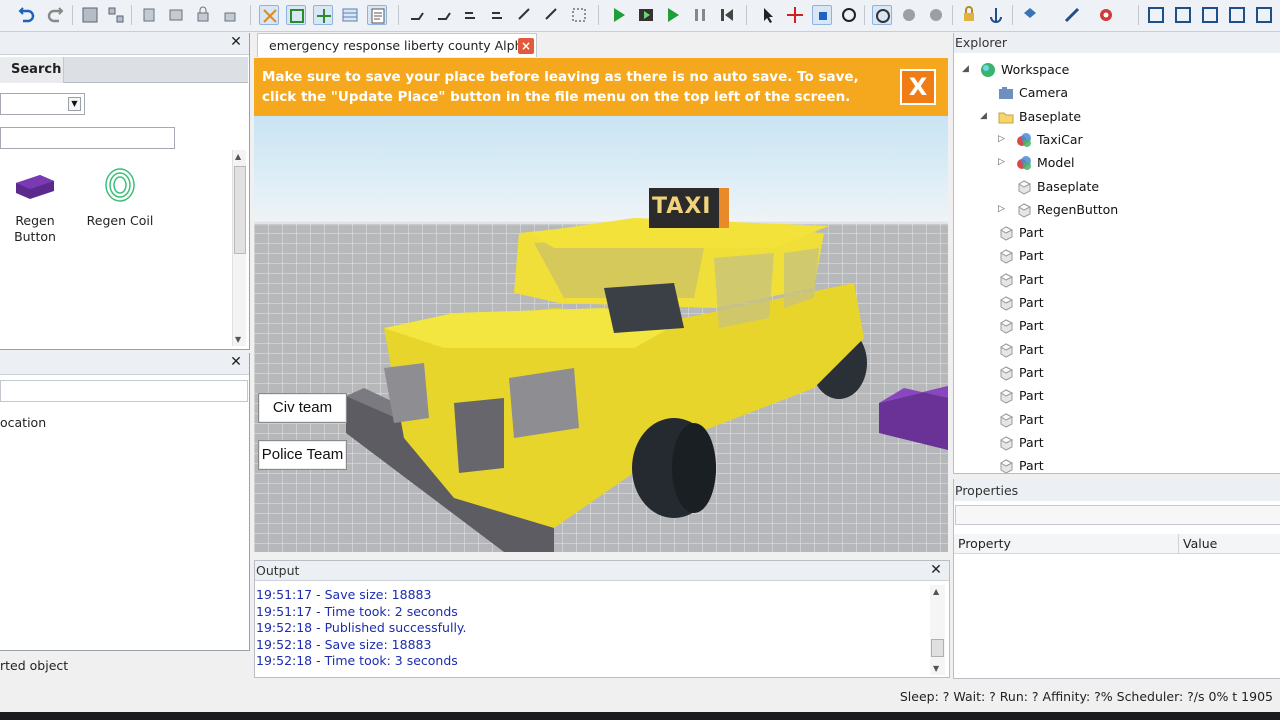  I want to click on toolbox-search-input, so click(87, 138).